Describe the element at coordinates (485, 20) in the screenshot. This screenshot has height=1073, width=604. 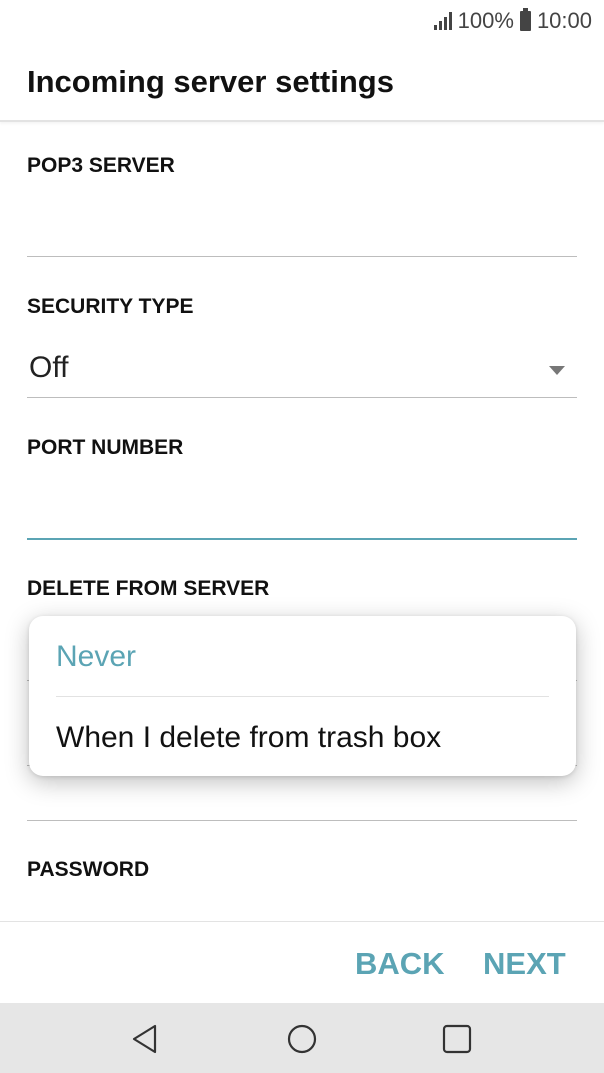
I see `battery-percent: 100%` at that location.